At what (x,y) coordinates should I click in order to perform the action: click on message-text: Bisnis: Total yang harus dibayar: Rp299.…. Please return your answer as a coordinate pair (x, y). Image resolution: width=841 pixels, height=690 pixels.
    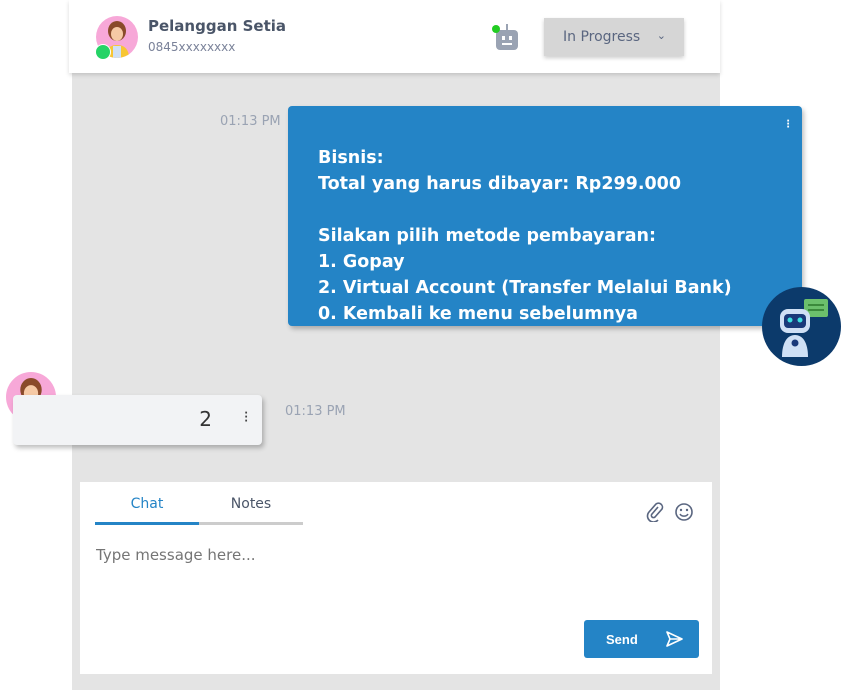
    Looking at the image, I should click on (525, 236).